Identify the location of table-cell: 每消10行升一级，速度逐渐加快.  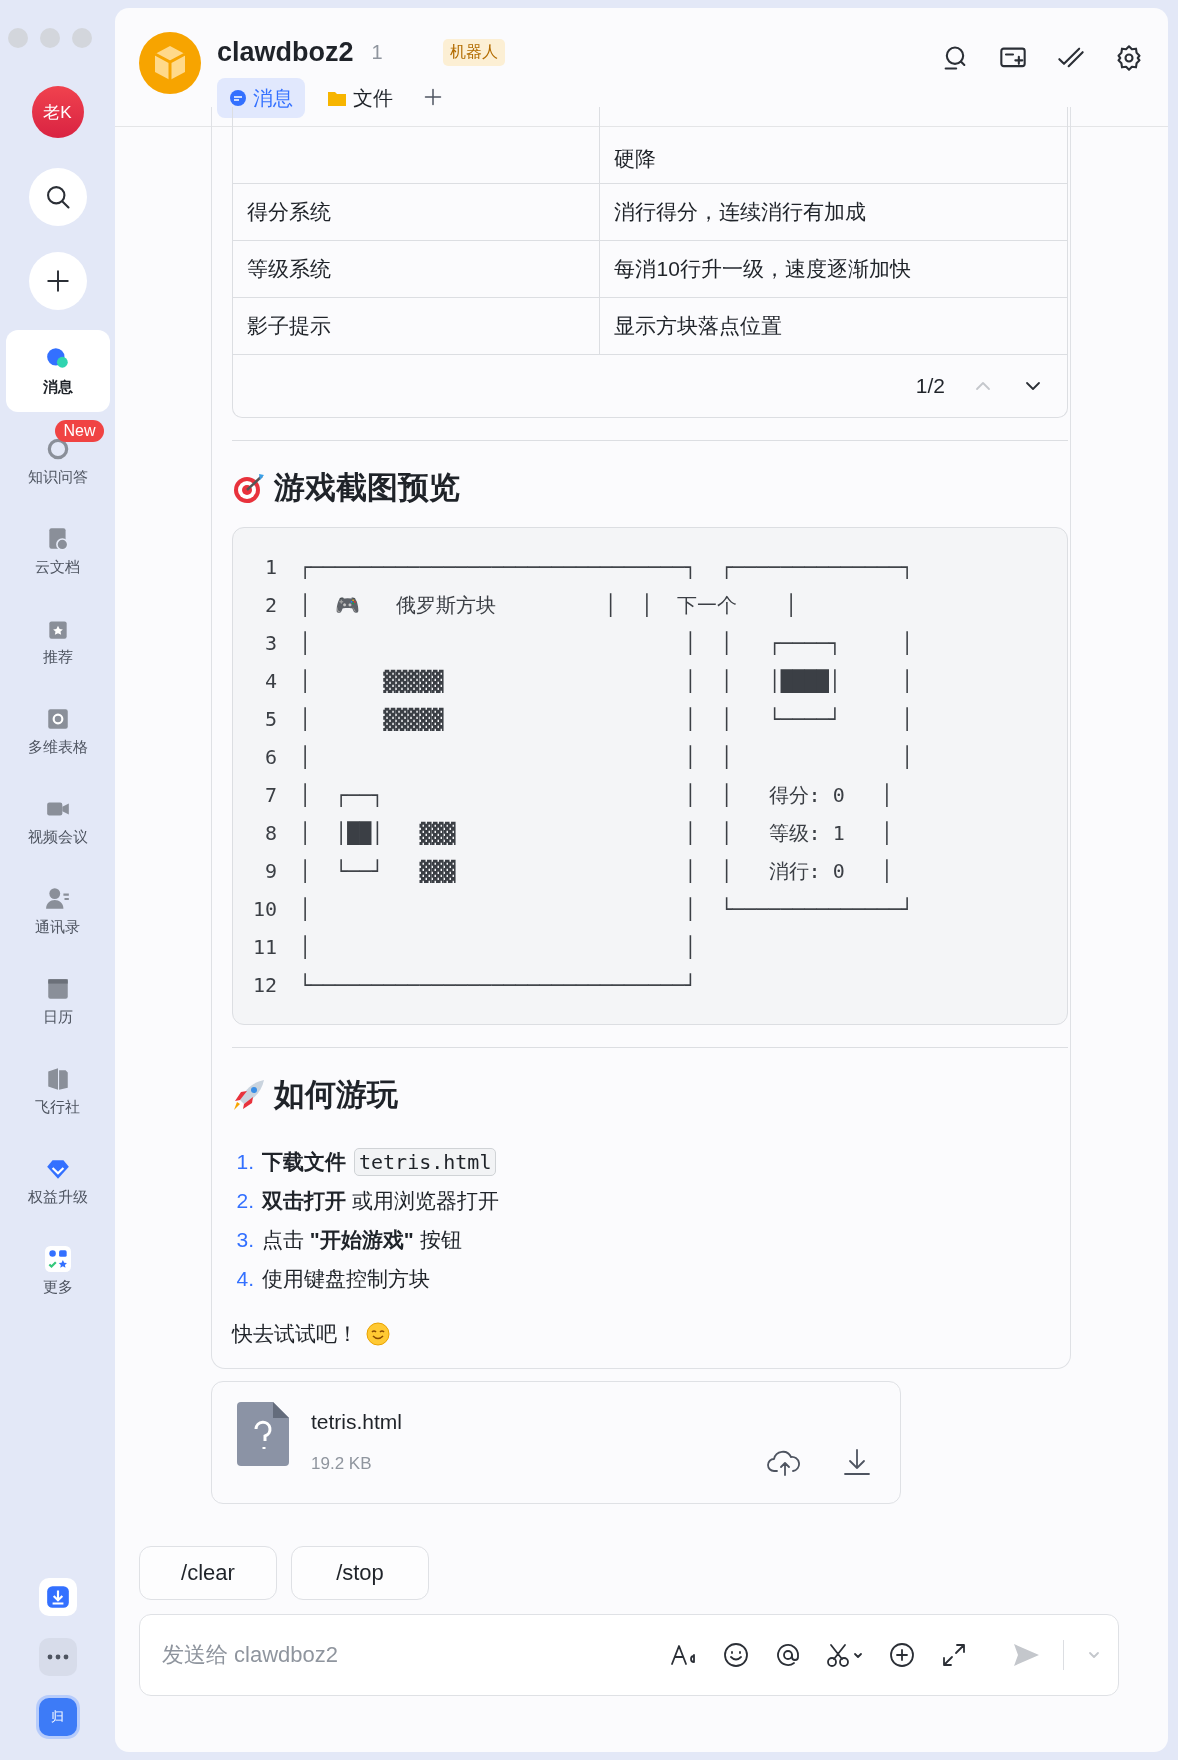
(762, 268).